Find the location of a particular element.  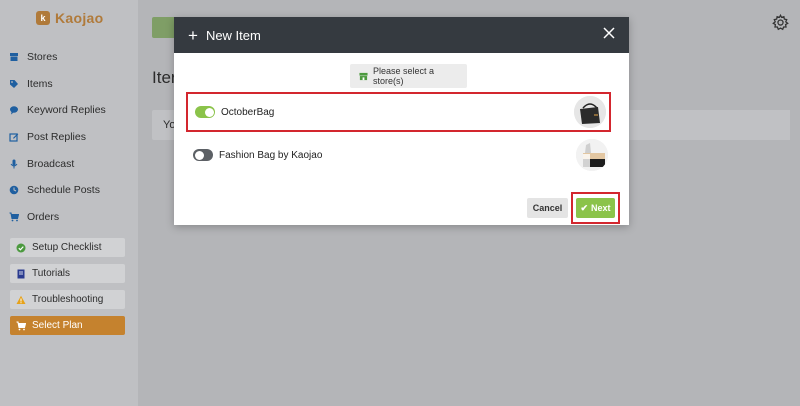

info-card-background-right is located at coordinates (709, 125).